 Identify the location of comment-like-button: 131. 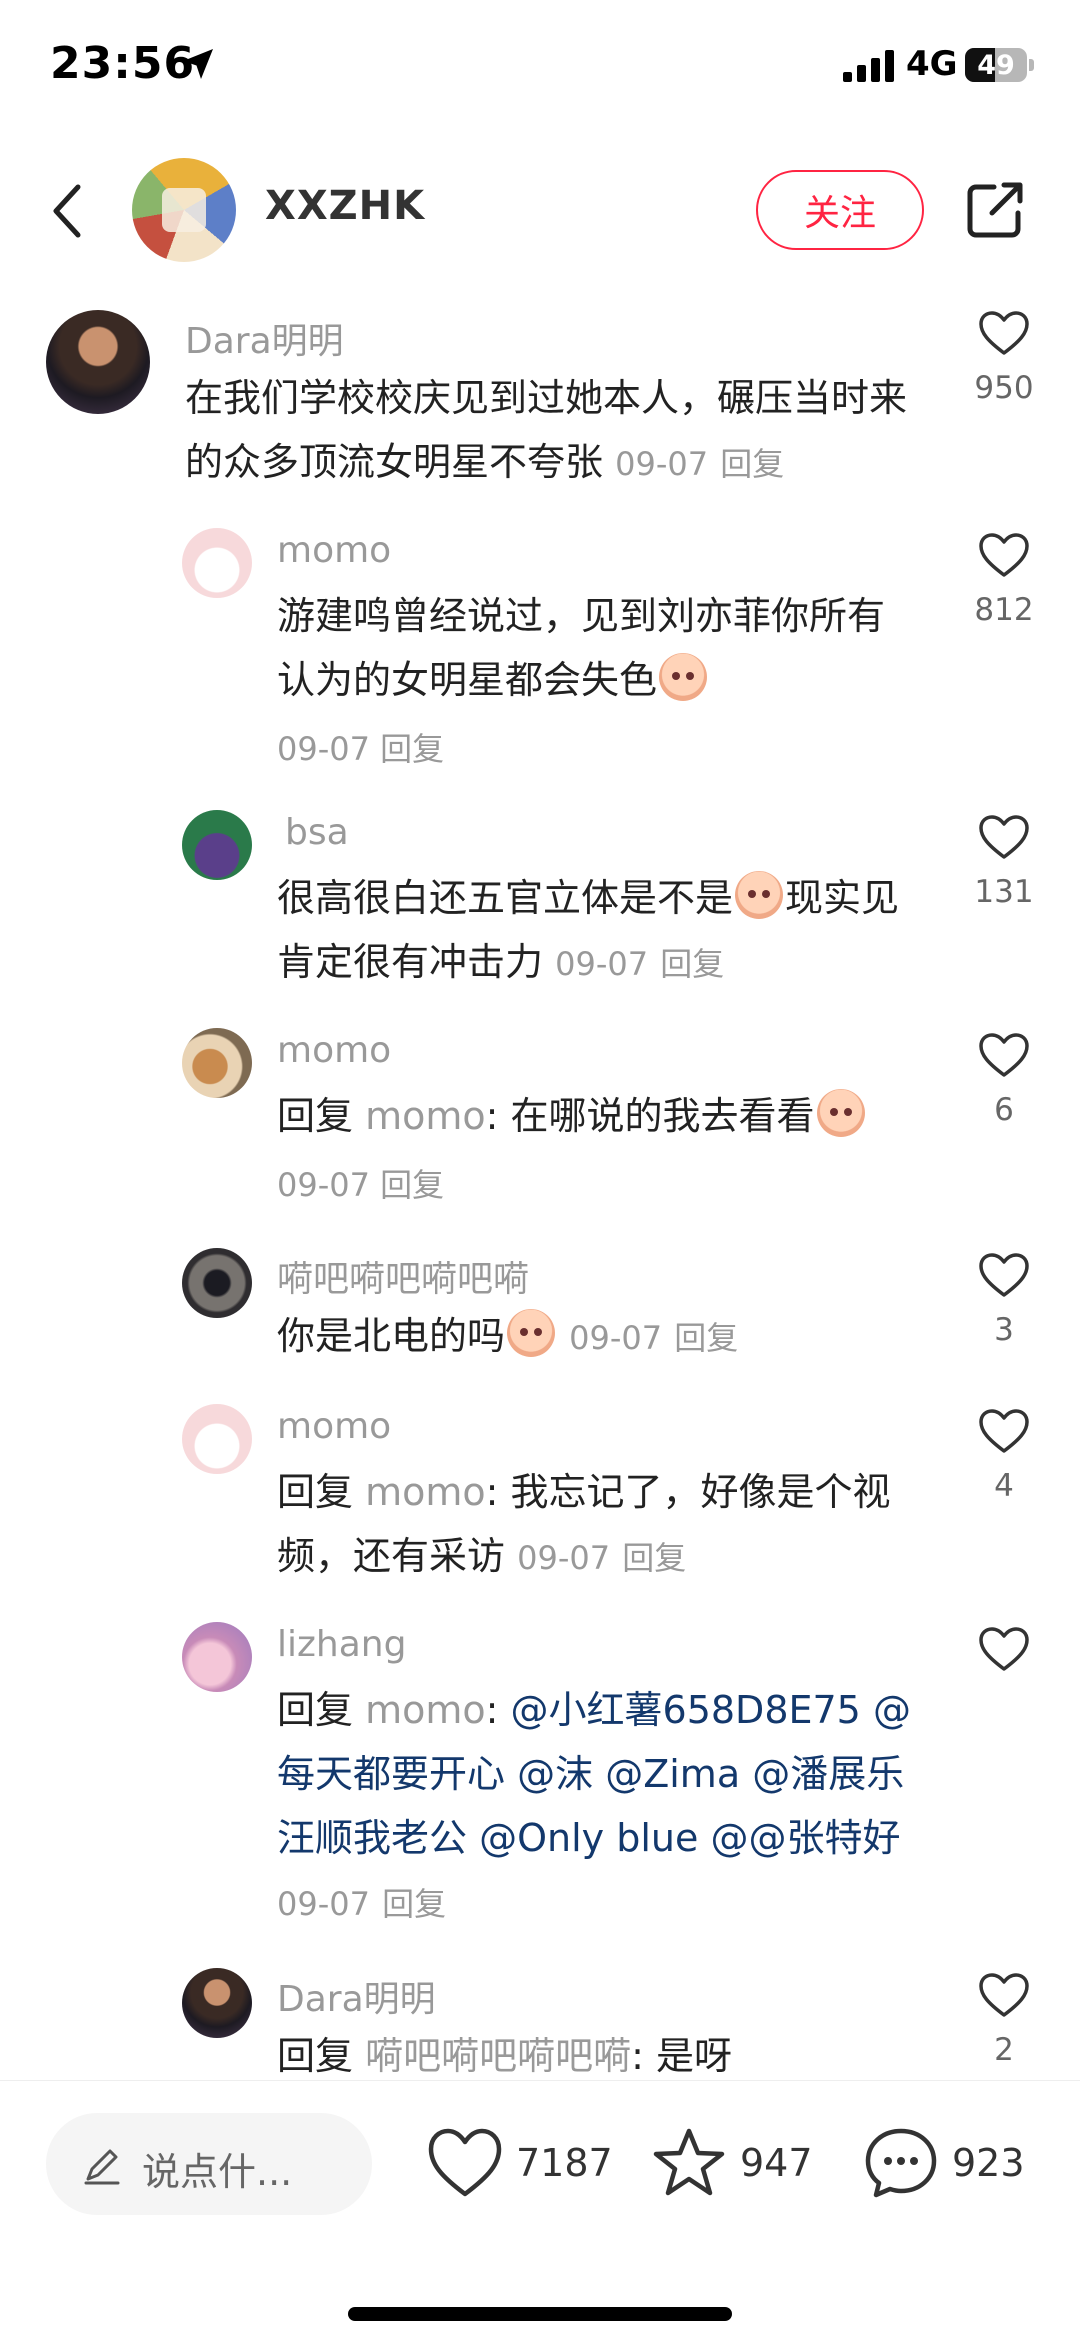
(1004, 862).